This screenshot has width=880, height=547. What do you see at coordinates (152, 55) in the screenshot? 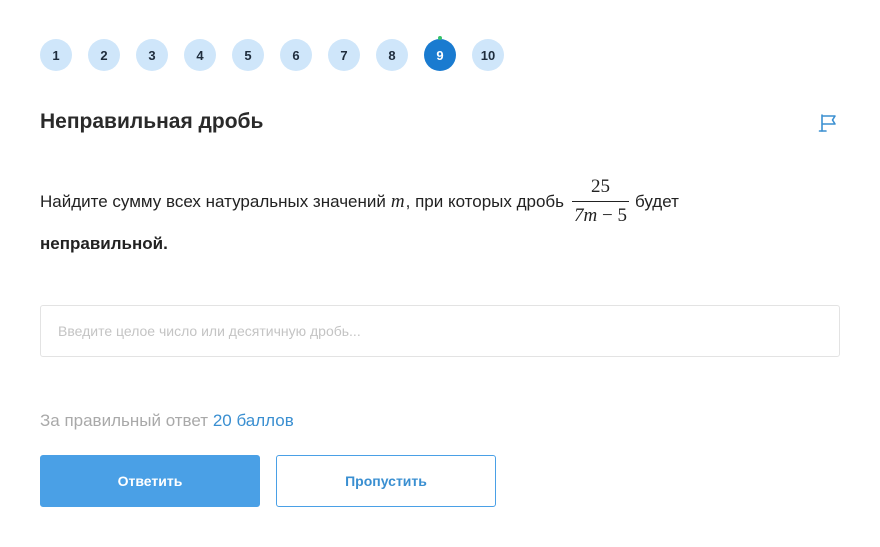
I see `step-3: 3` at bounding box center [152, 55].